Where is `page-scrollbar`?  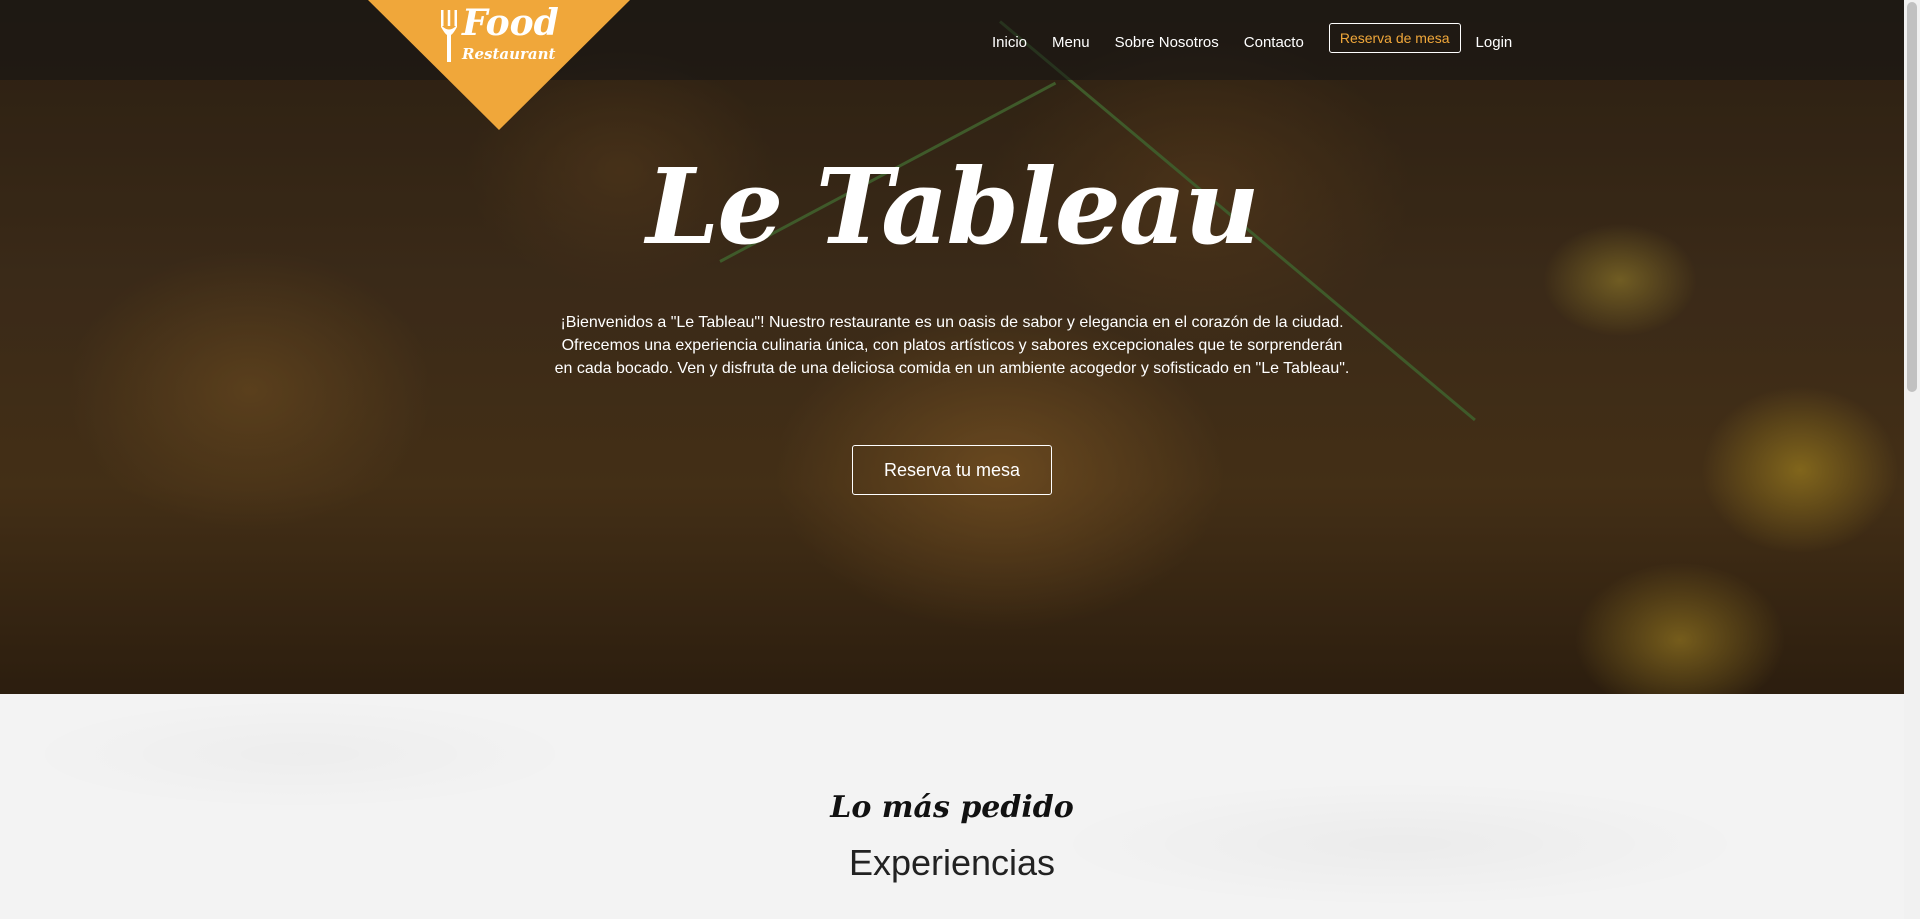
page-scrollbar is located at coordinates (1912, 459).